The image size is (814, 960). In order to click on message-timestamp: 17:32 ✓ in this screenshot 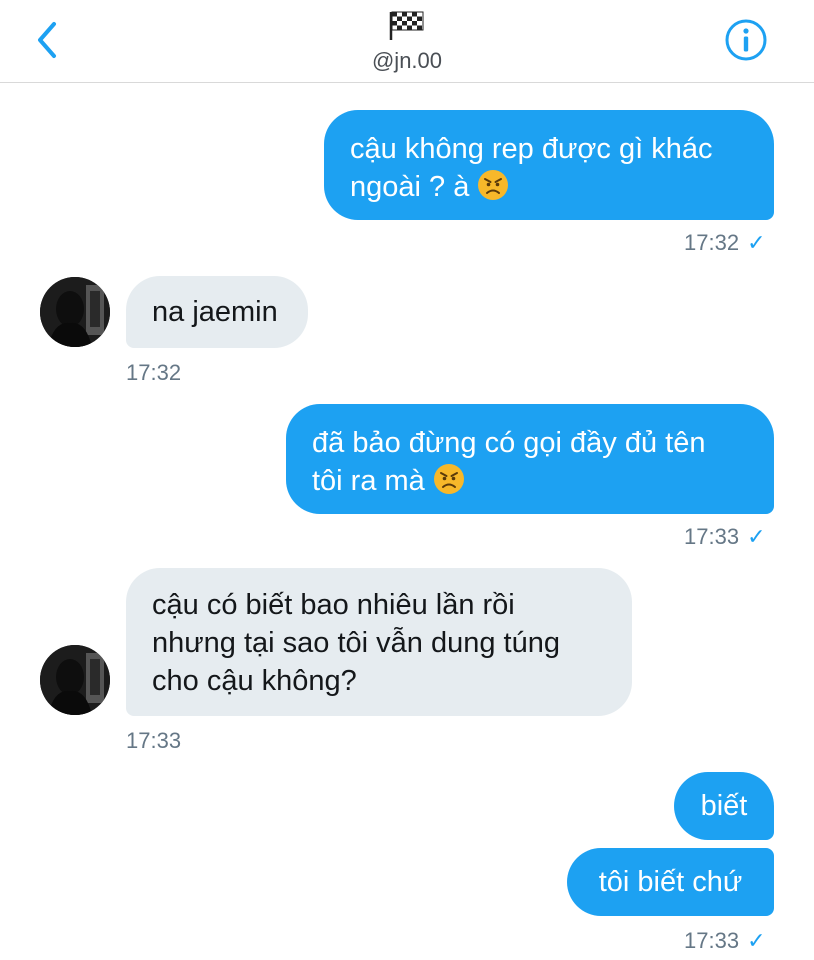, I will do `click(725, 242)`.